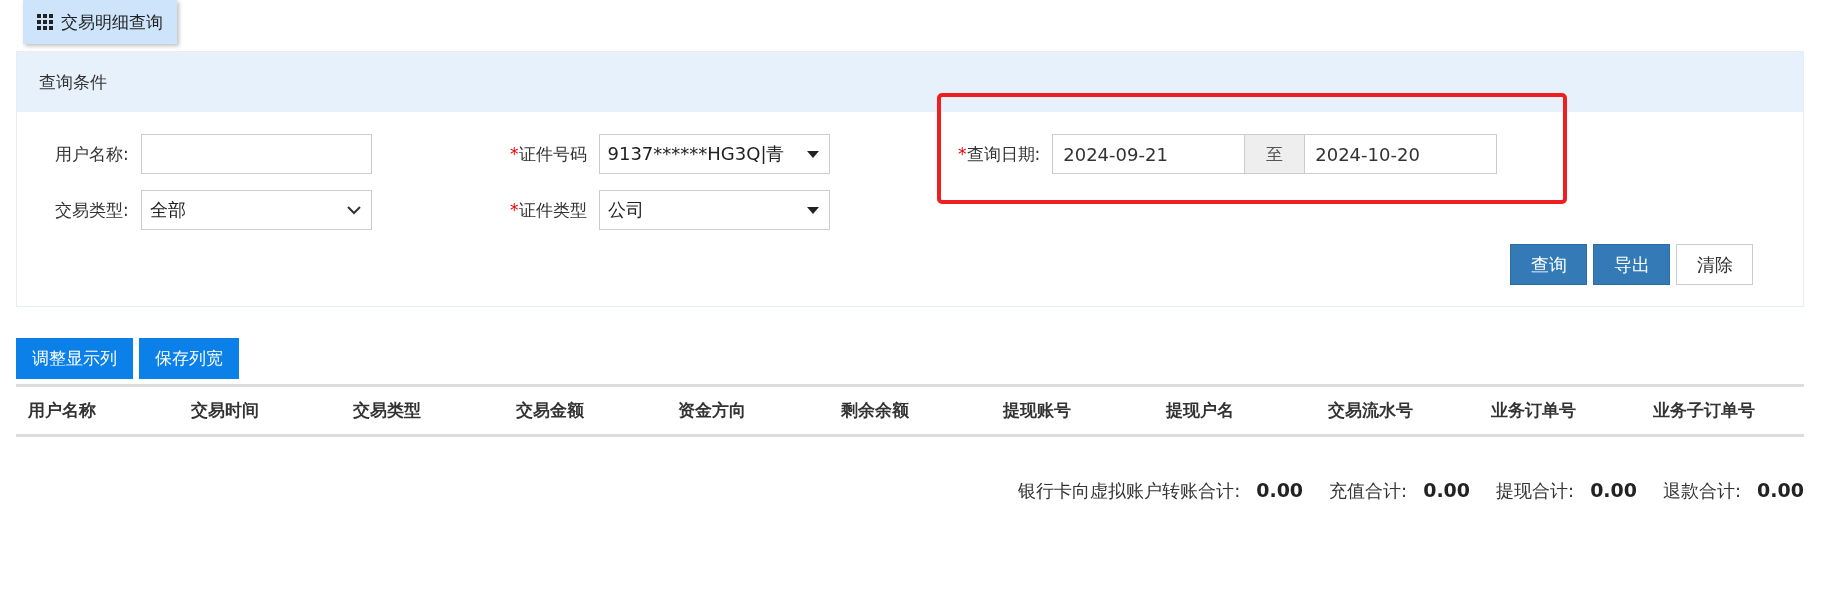  Describe the element at coordinates (1037, 410) in the screenshot. I see `column-header: 提现账号` at that location.